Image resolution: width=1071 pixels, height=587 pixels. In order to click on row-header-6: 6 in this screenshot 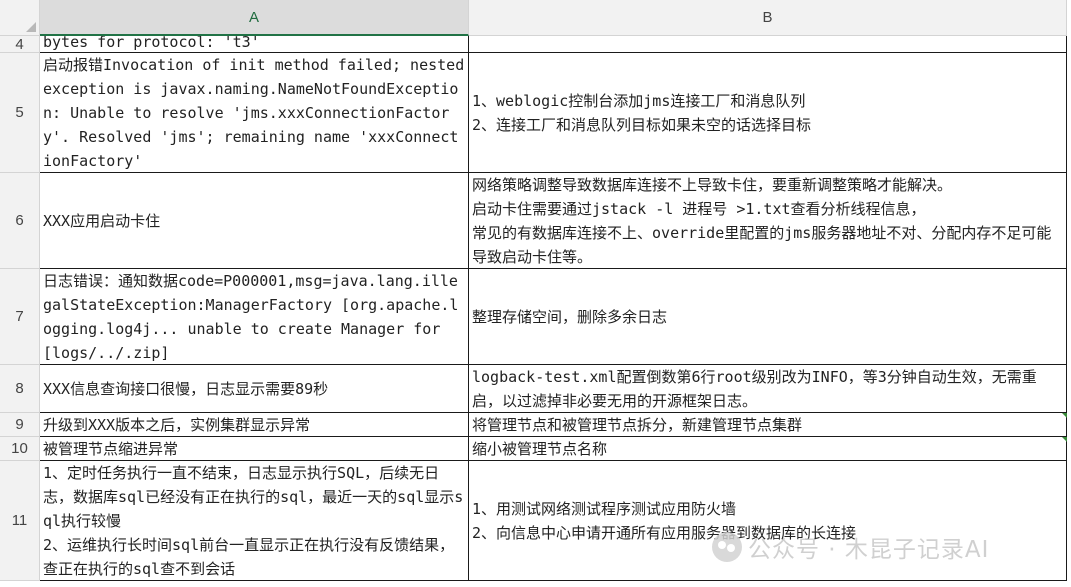, I will do `click(20, 221)`.